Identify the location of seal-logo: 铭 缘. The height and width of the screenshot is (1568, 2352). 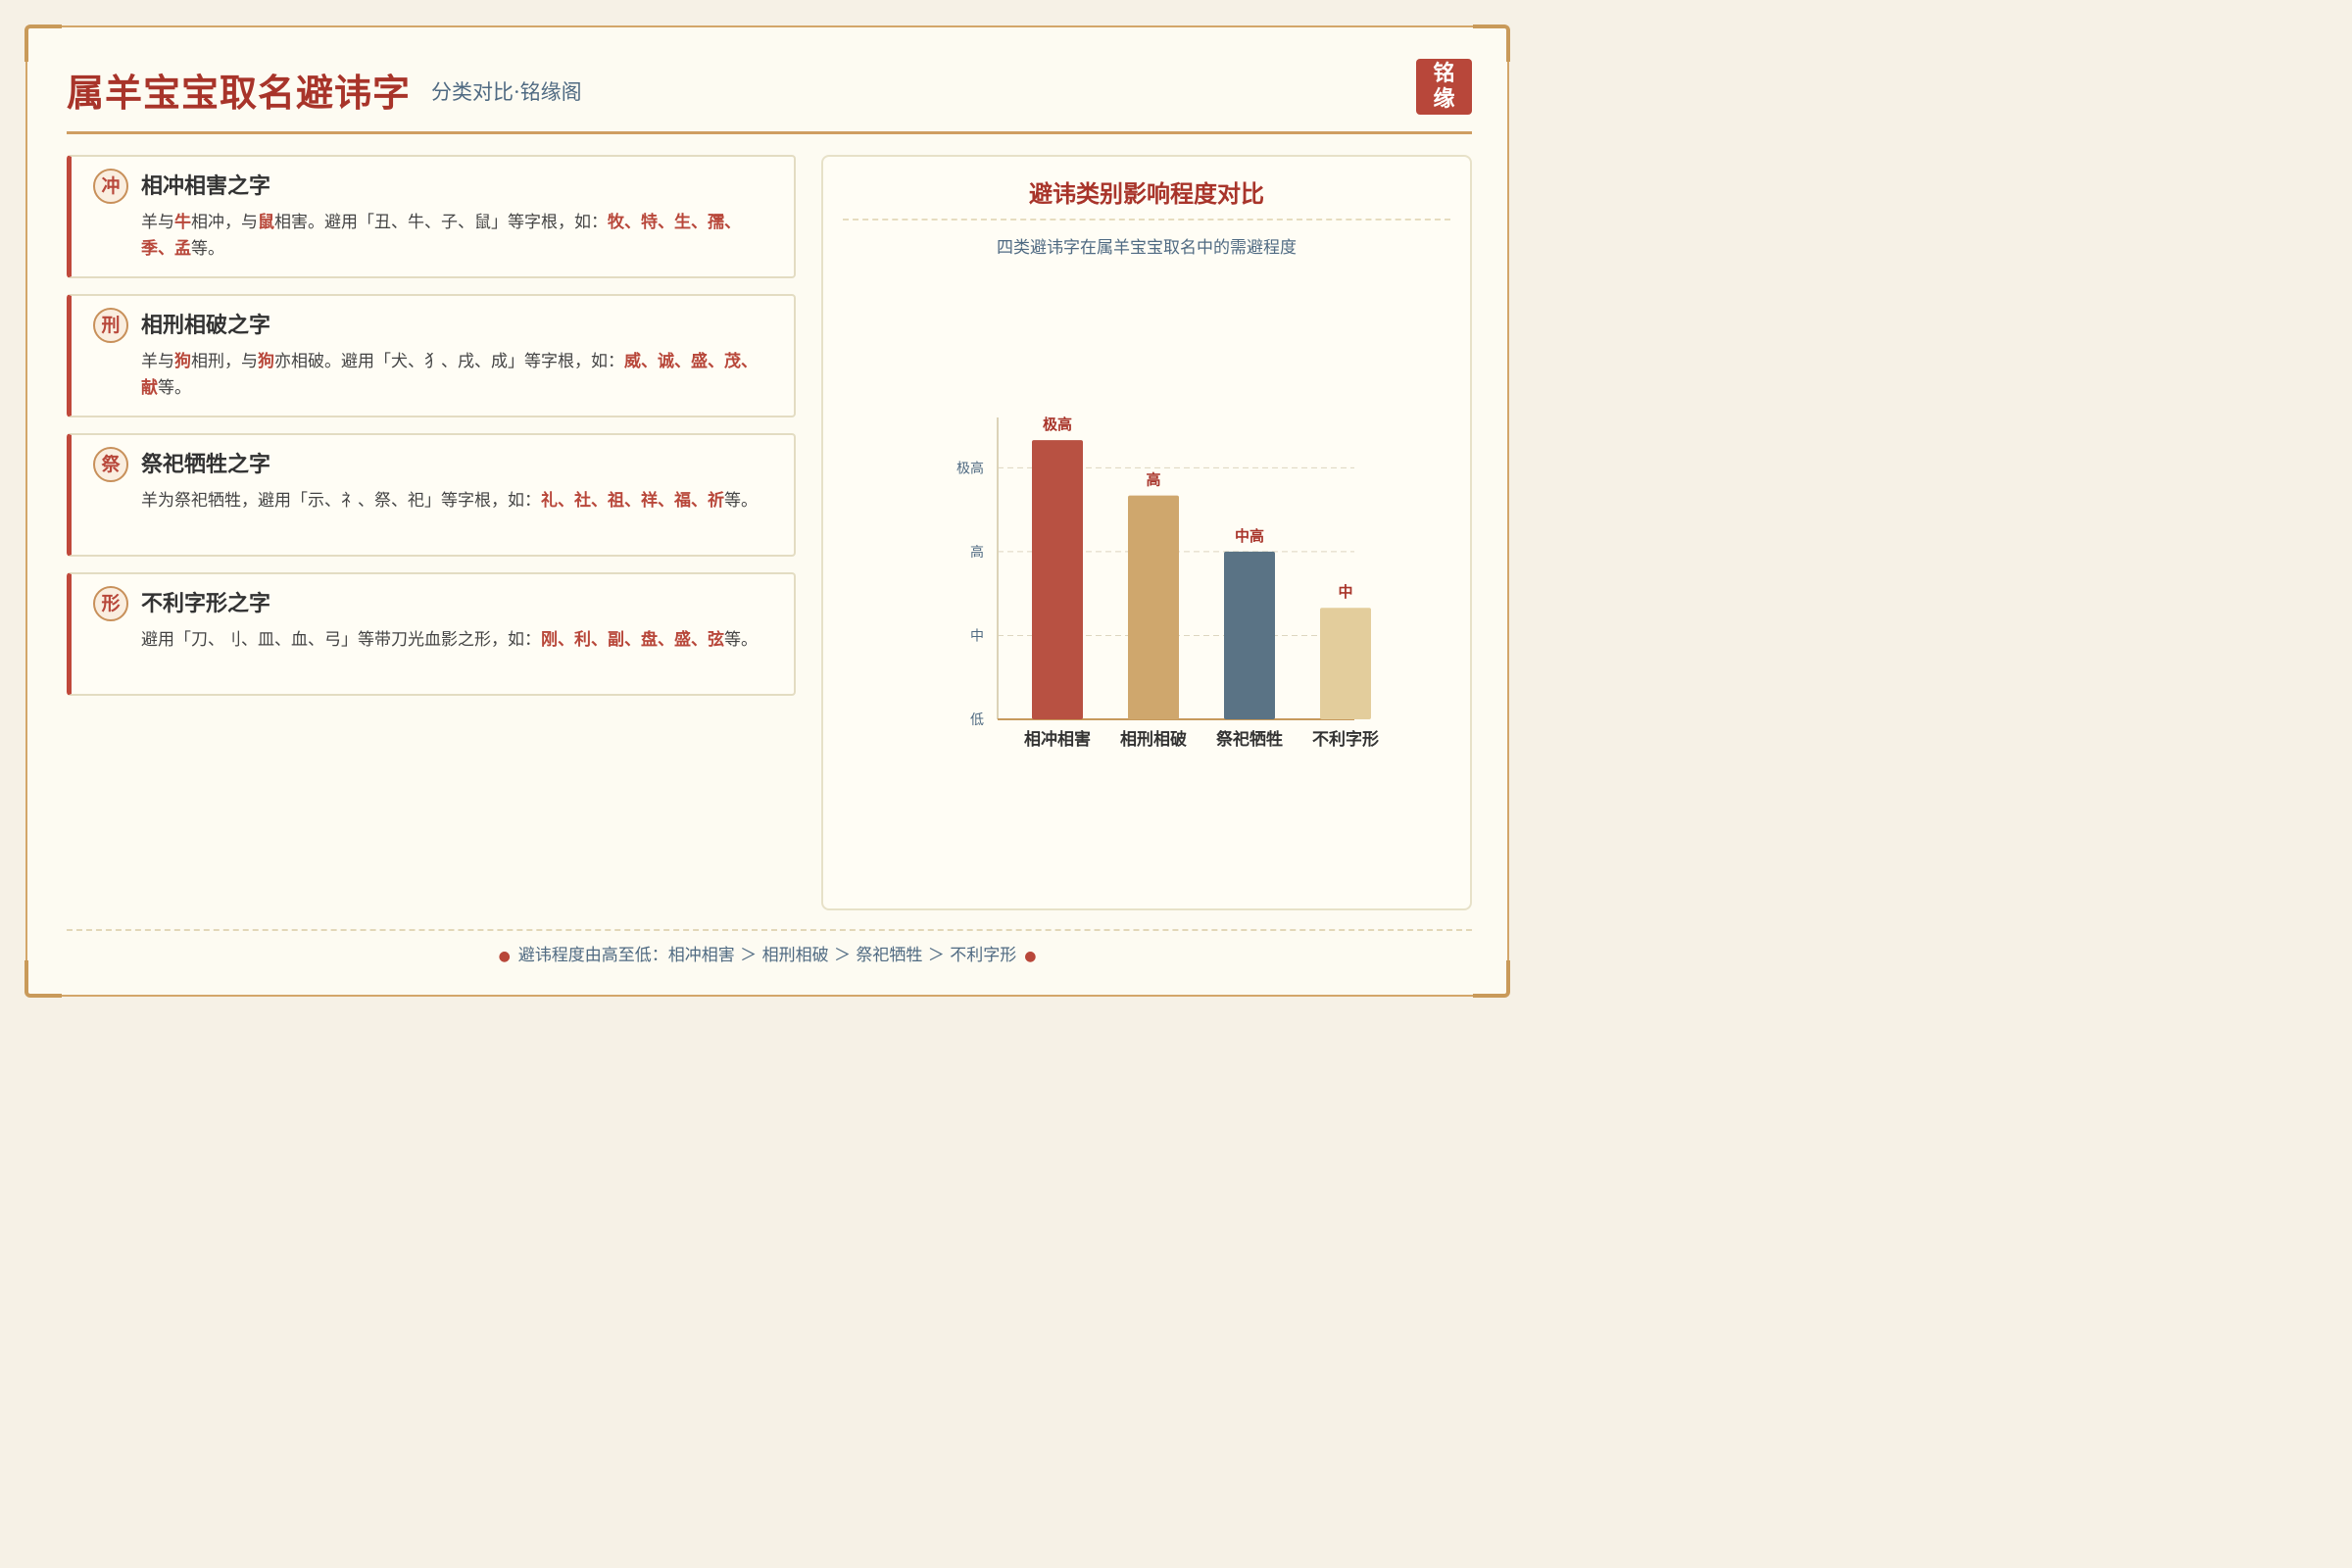
(1444, 87).